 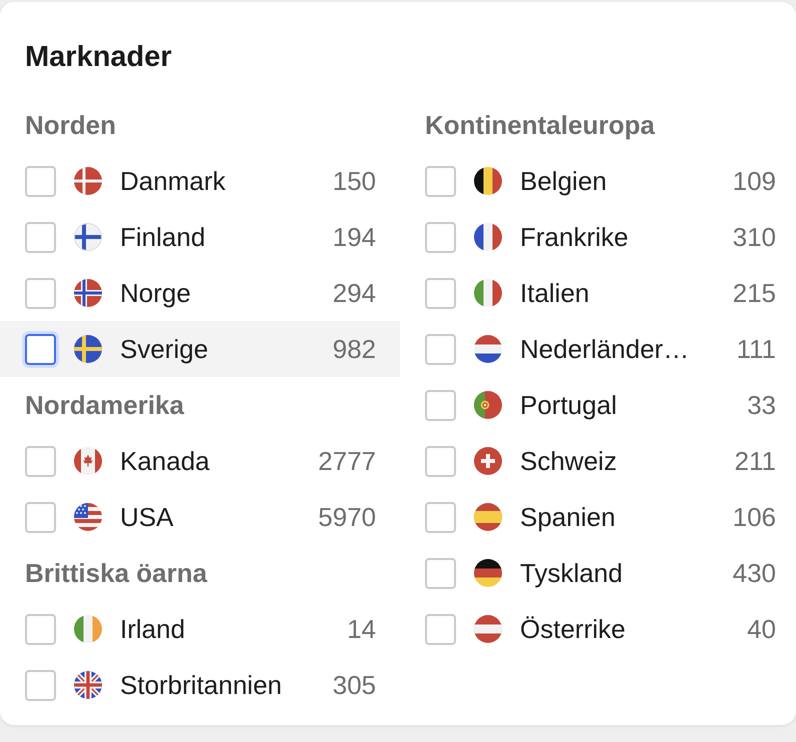 What do you see at coordinates (540, 125) in the screenshot?
I see `group-heading: Kontinentaleuropa` at bounding box center [540, 125].